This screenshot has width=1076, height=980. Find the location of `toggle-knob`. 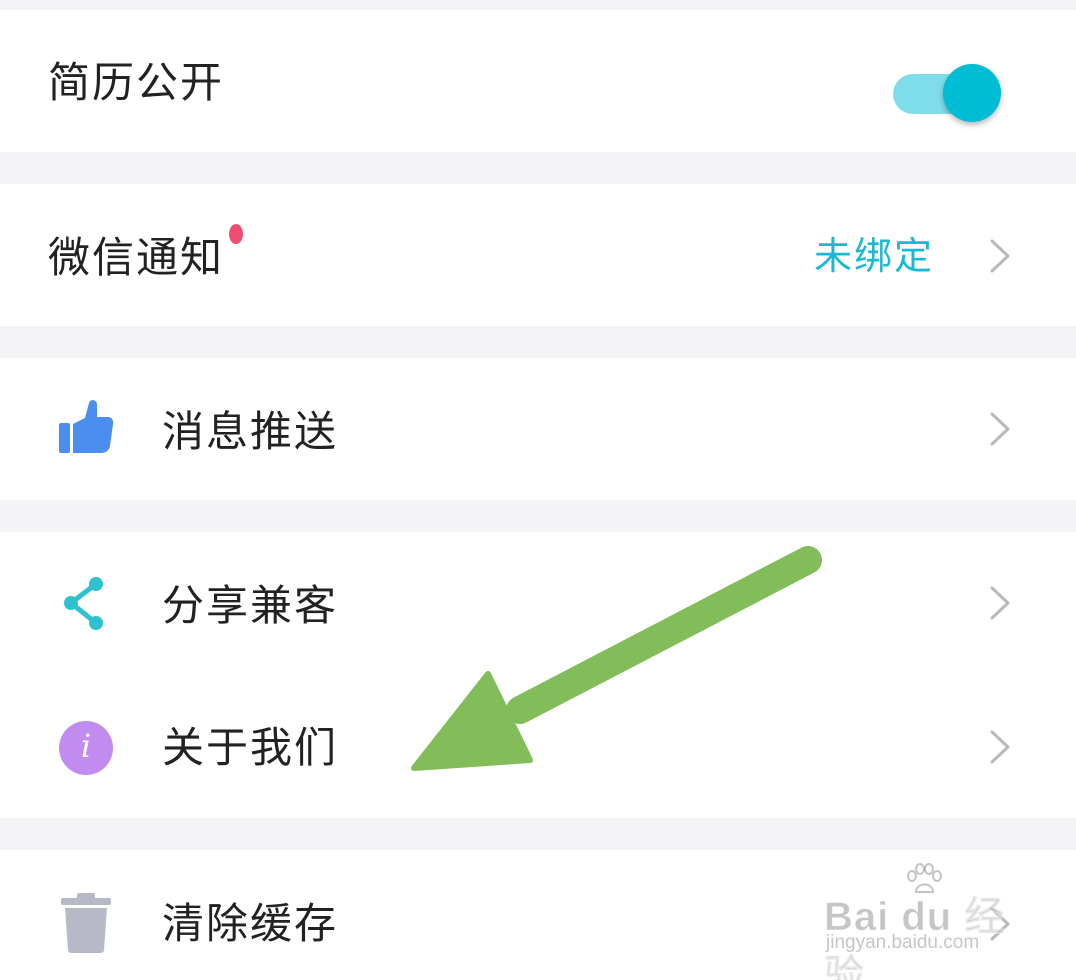

toggle-knob is located at coordinates (972, 93).